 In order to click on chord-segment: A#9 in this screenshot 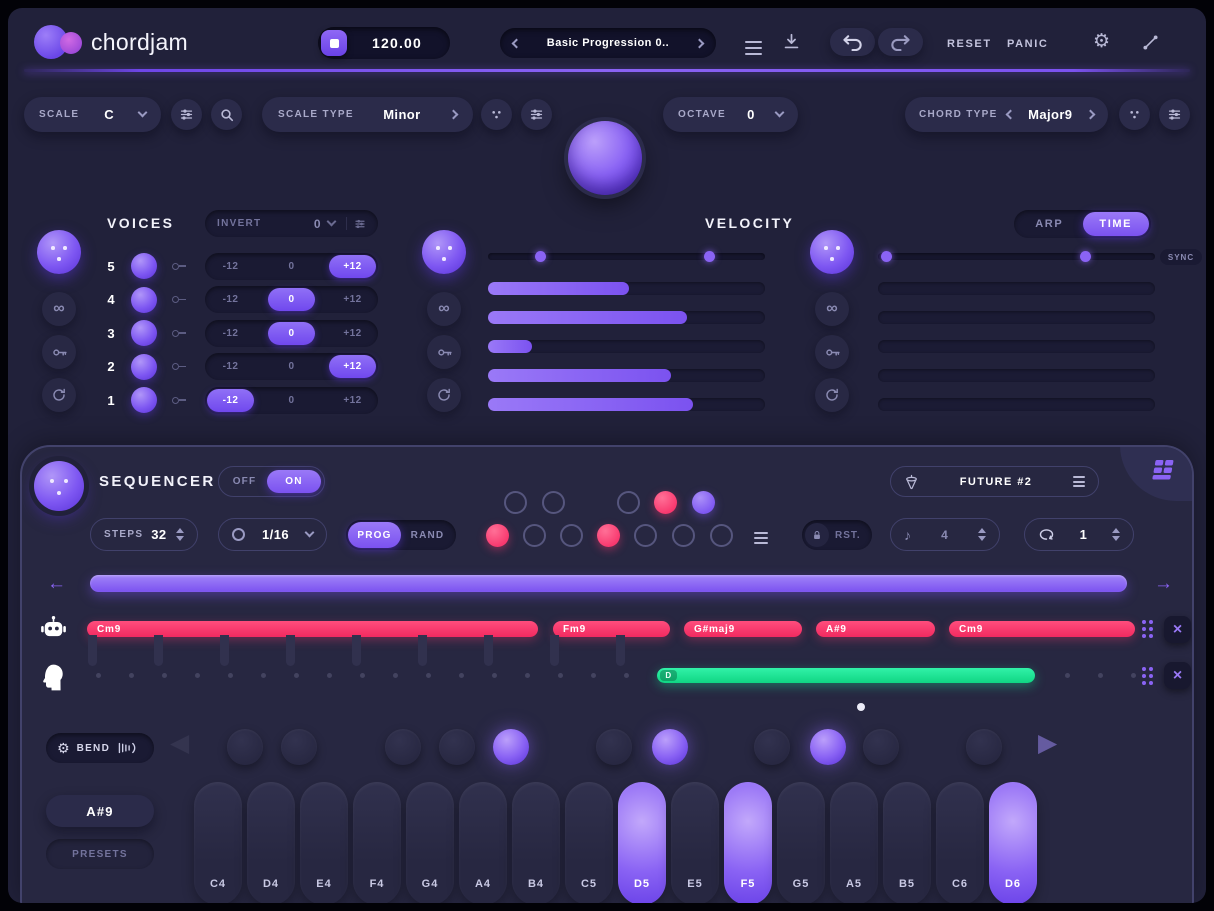, I will do `click(875, 629)`.